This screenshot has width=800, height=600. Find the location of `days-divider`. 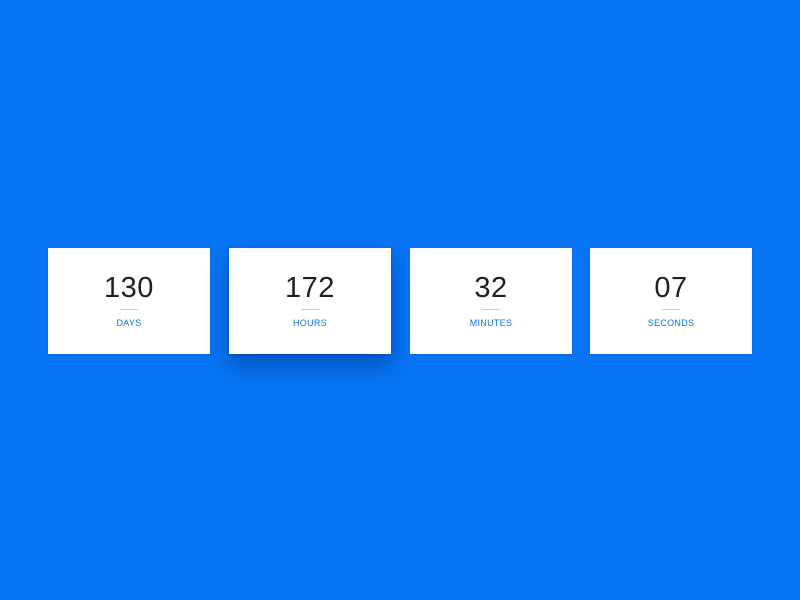

days-divider is located at coordinates (129, 309).